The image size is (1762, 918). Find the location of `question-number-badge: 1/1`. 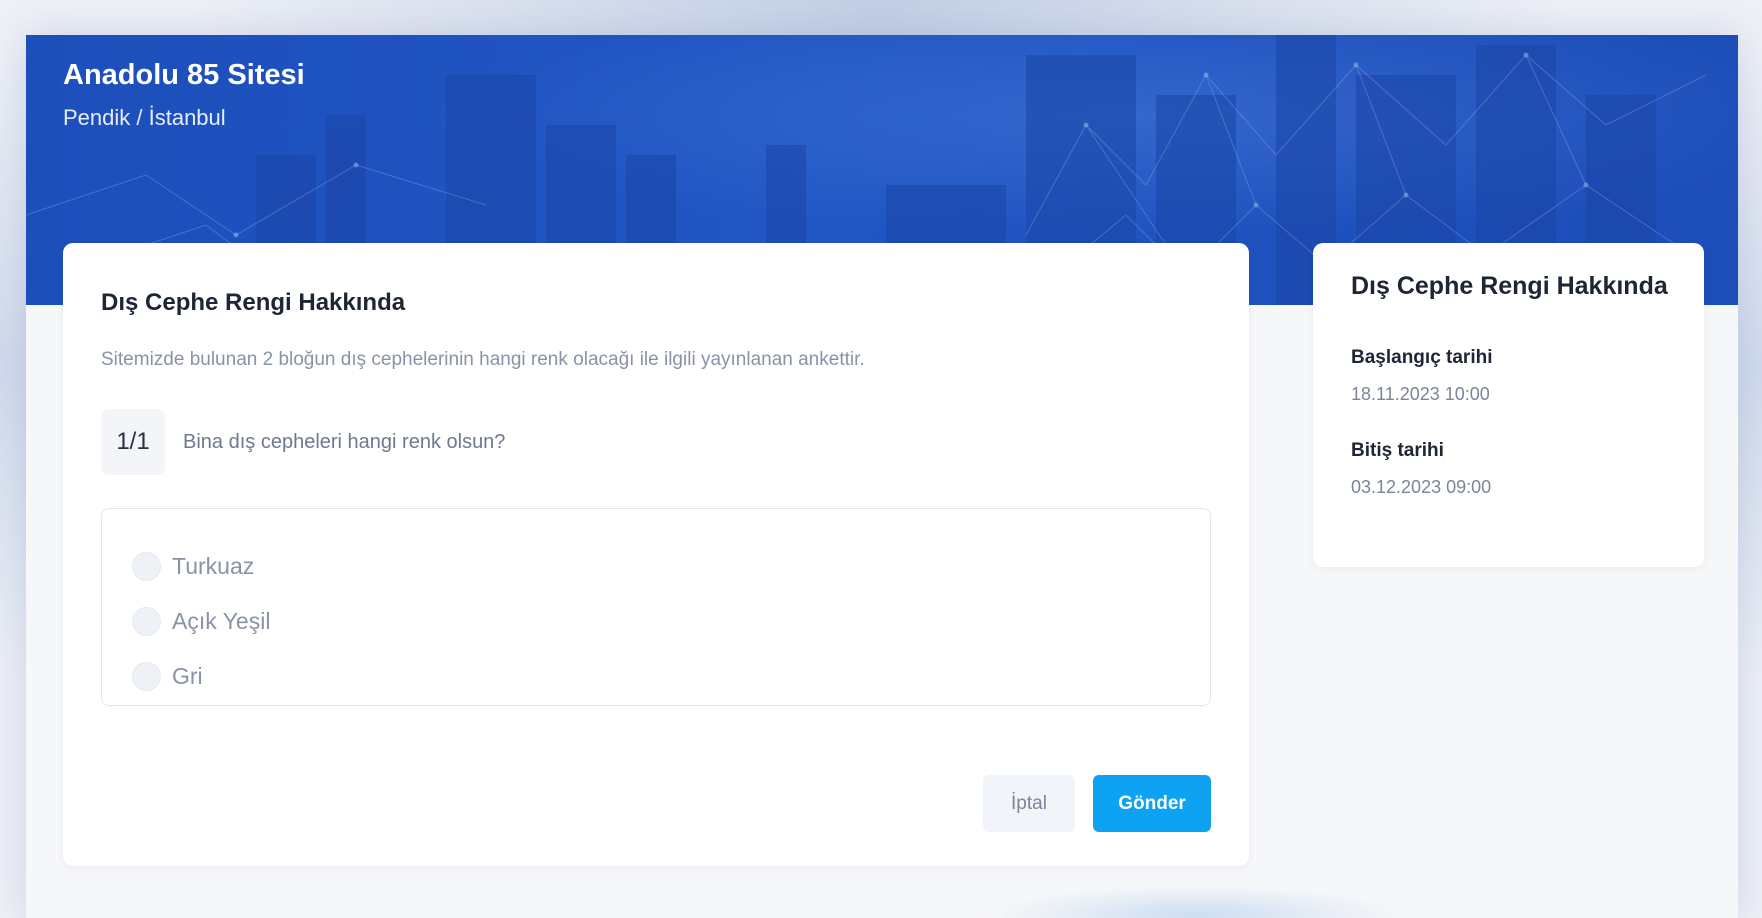

question-number-badge: 1/1 is located at coordinates (133, 442).